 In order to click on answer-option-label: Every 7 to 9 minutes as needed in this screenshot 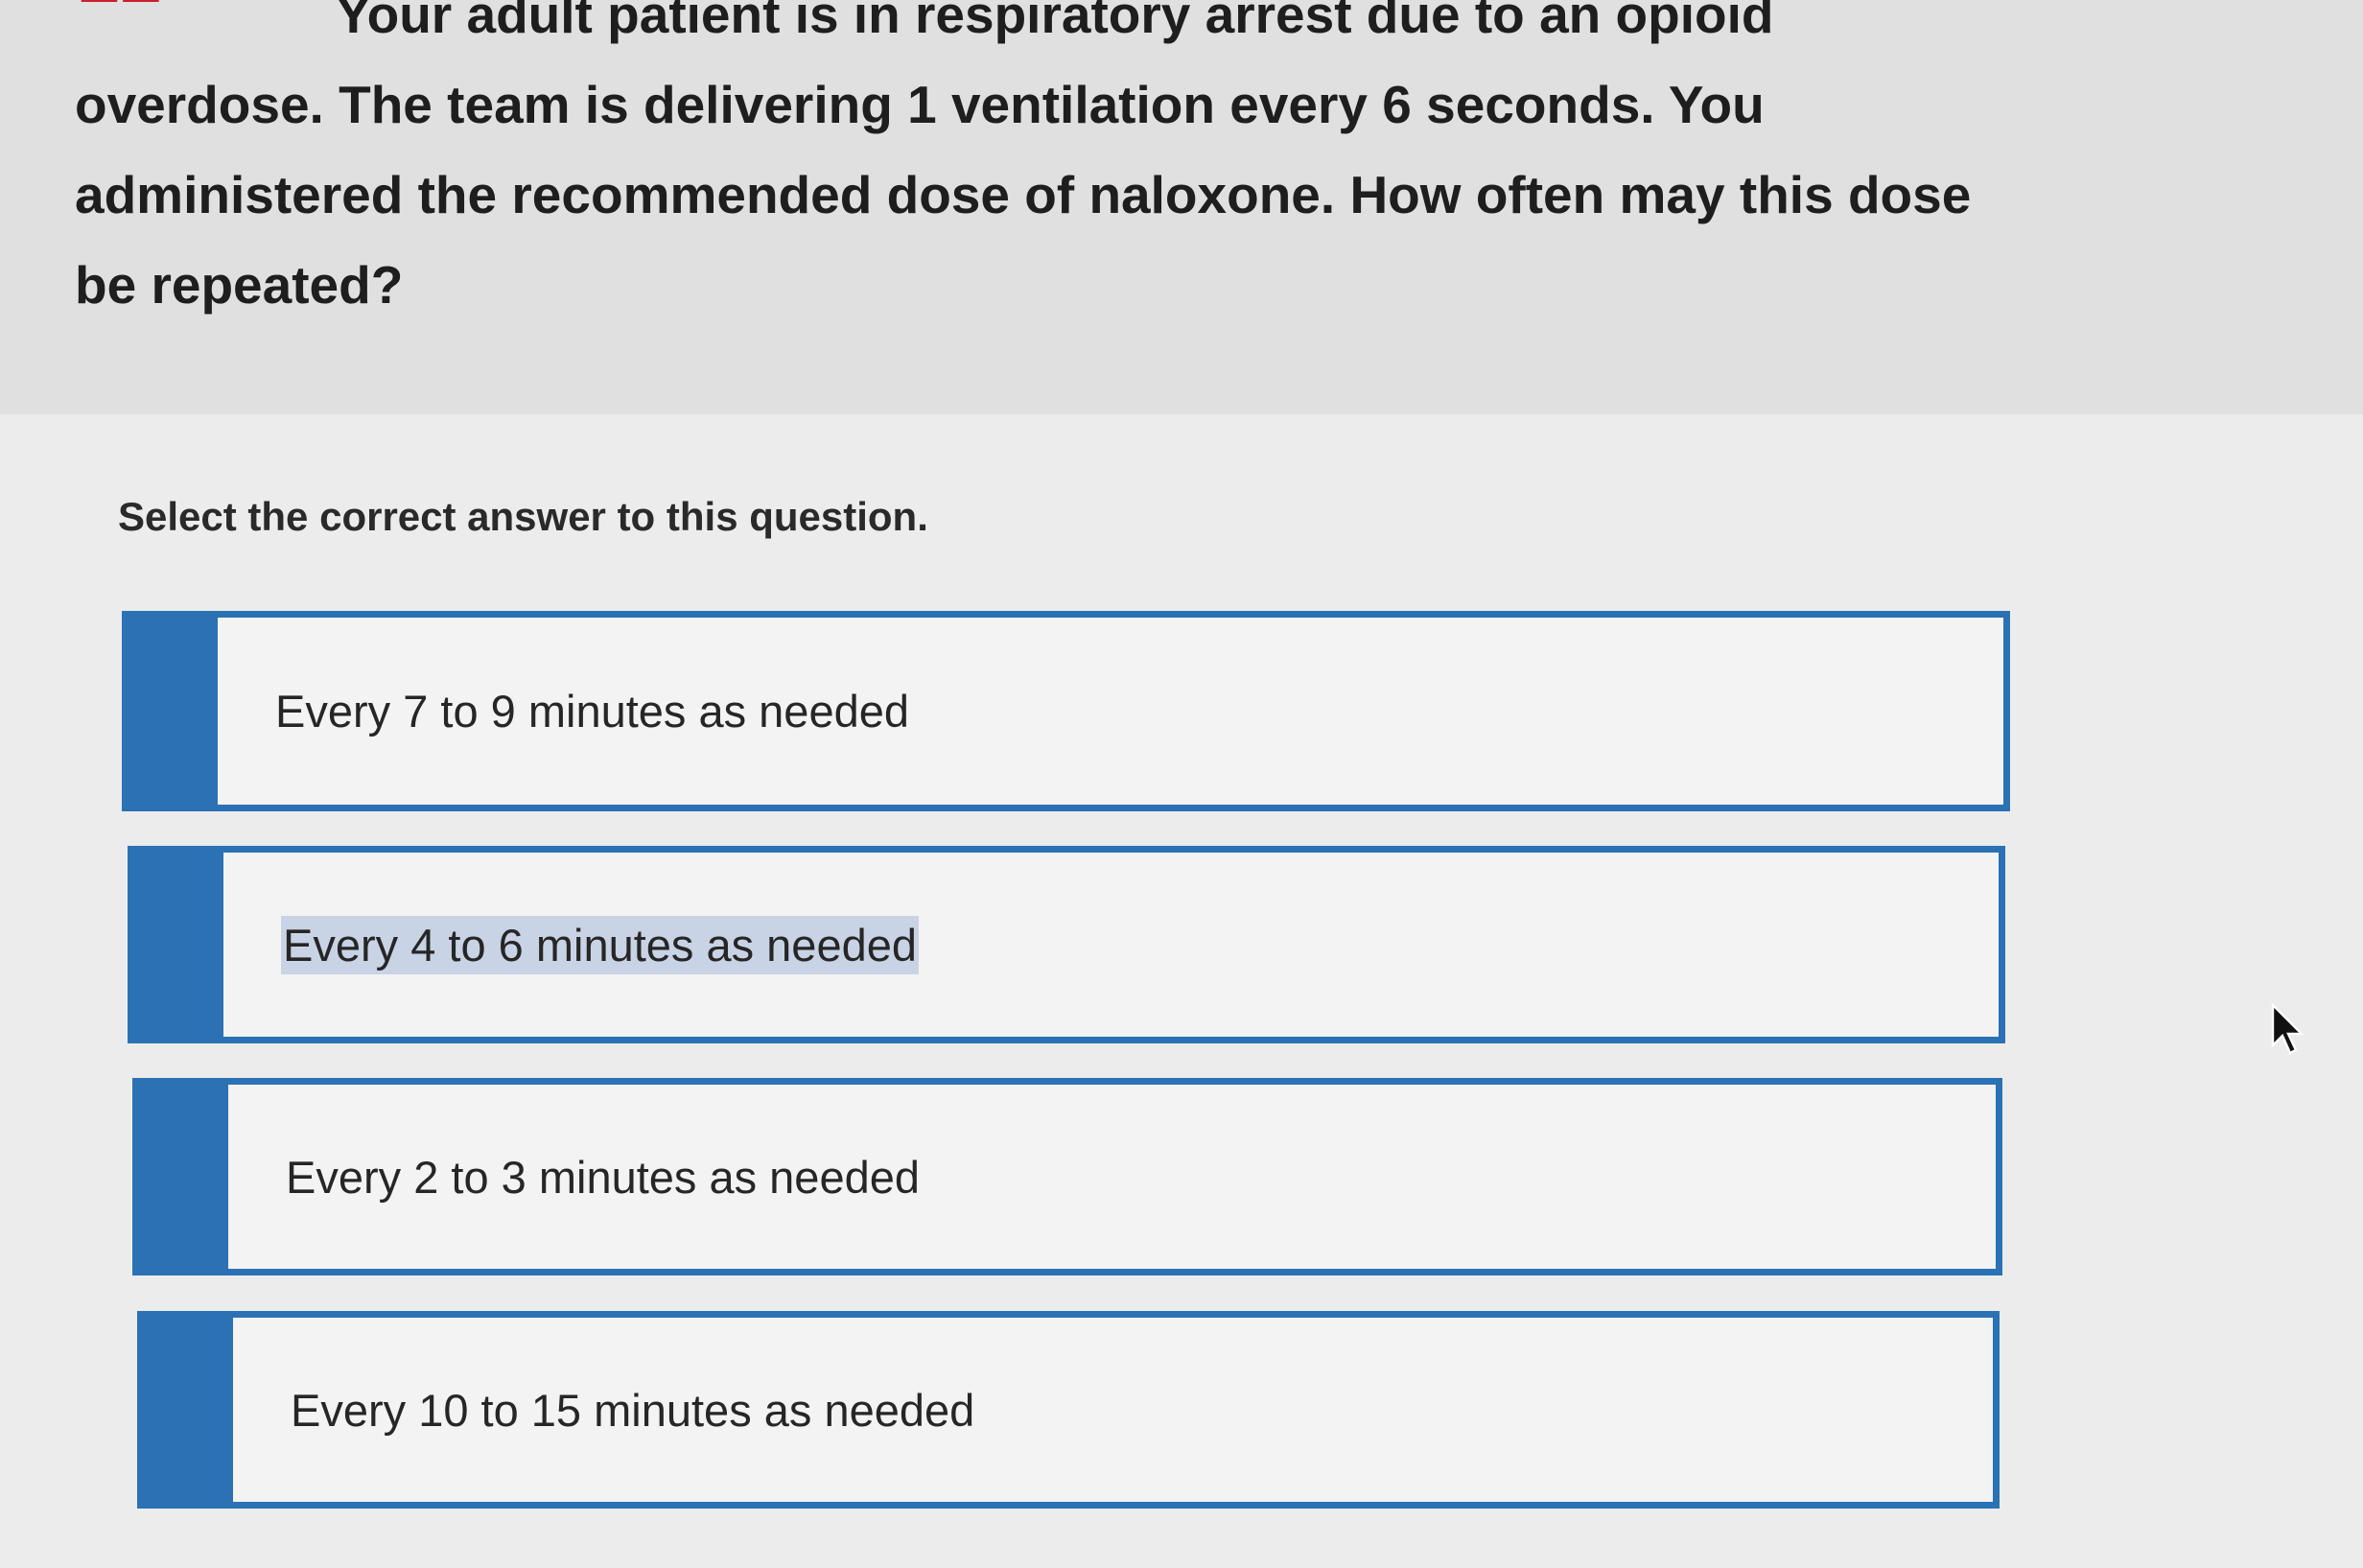, I will do `click(592, 711)`.